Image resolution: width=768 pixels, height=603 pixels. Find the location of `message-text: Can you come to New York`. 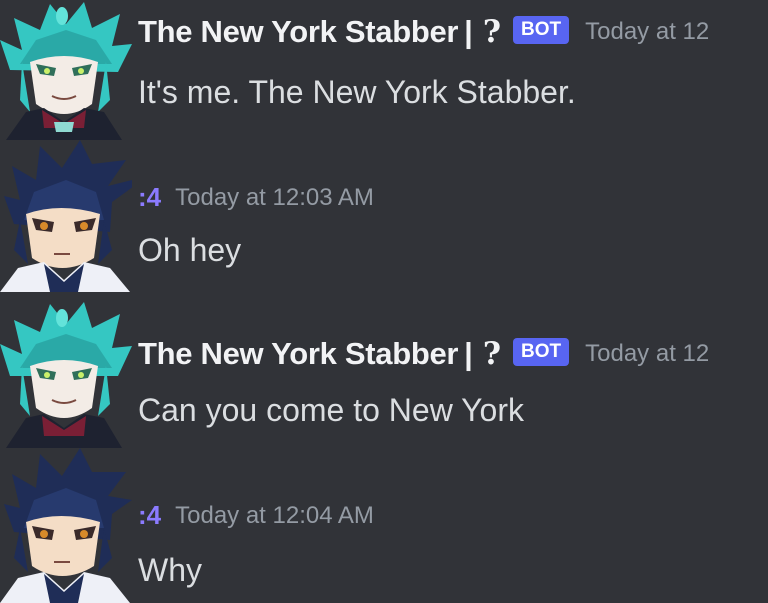

message-text: Can you come to New York is located at coordinates (331, 410).